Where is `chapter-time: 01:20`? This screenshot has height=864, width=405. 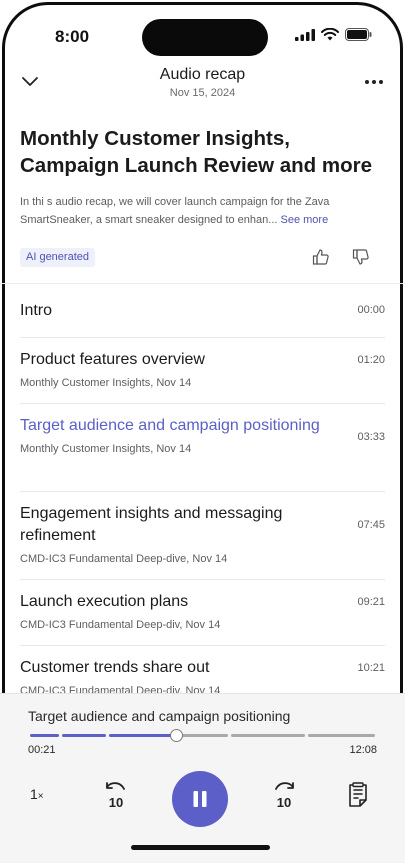
chapter-time: 01:20 is located at coordinates (371, 360).